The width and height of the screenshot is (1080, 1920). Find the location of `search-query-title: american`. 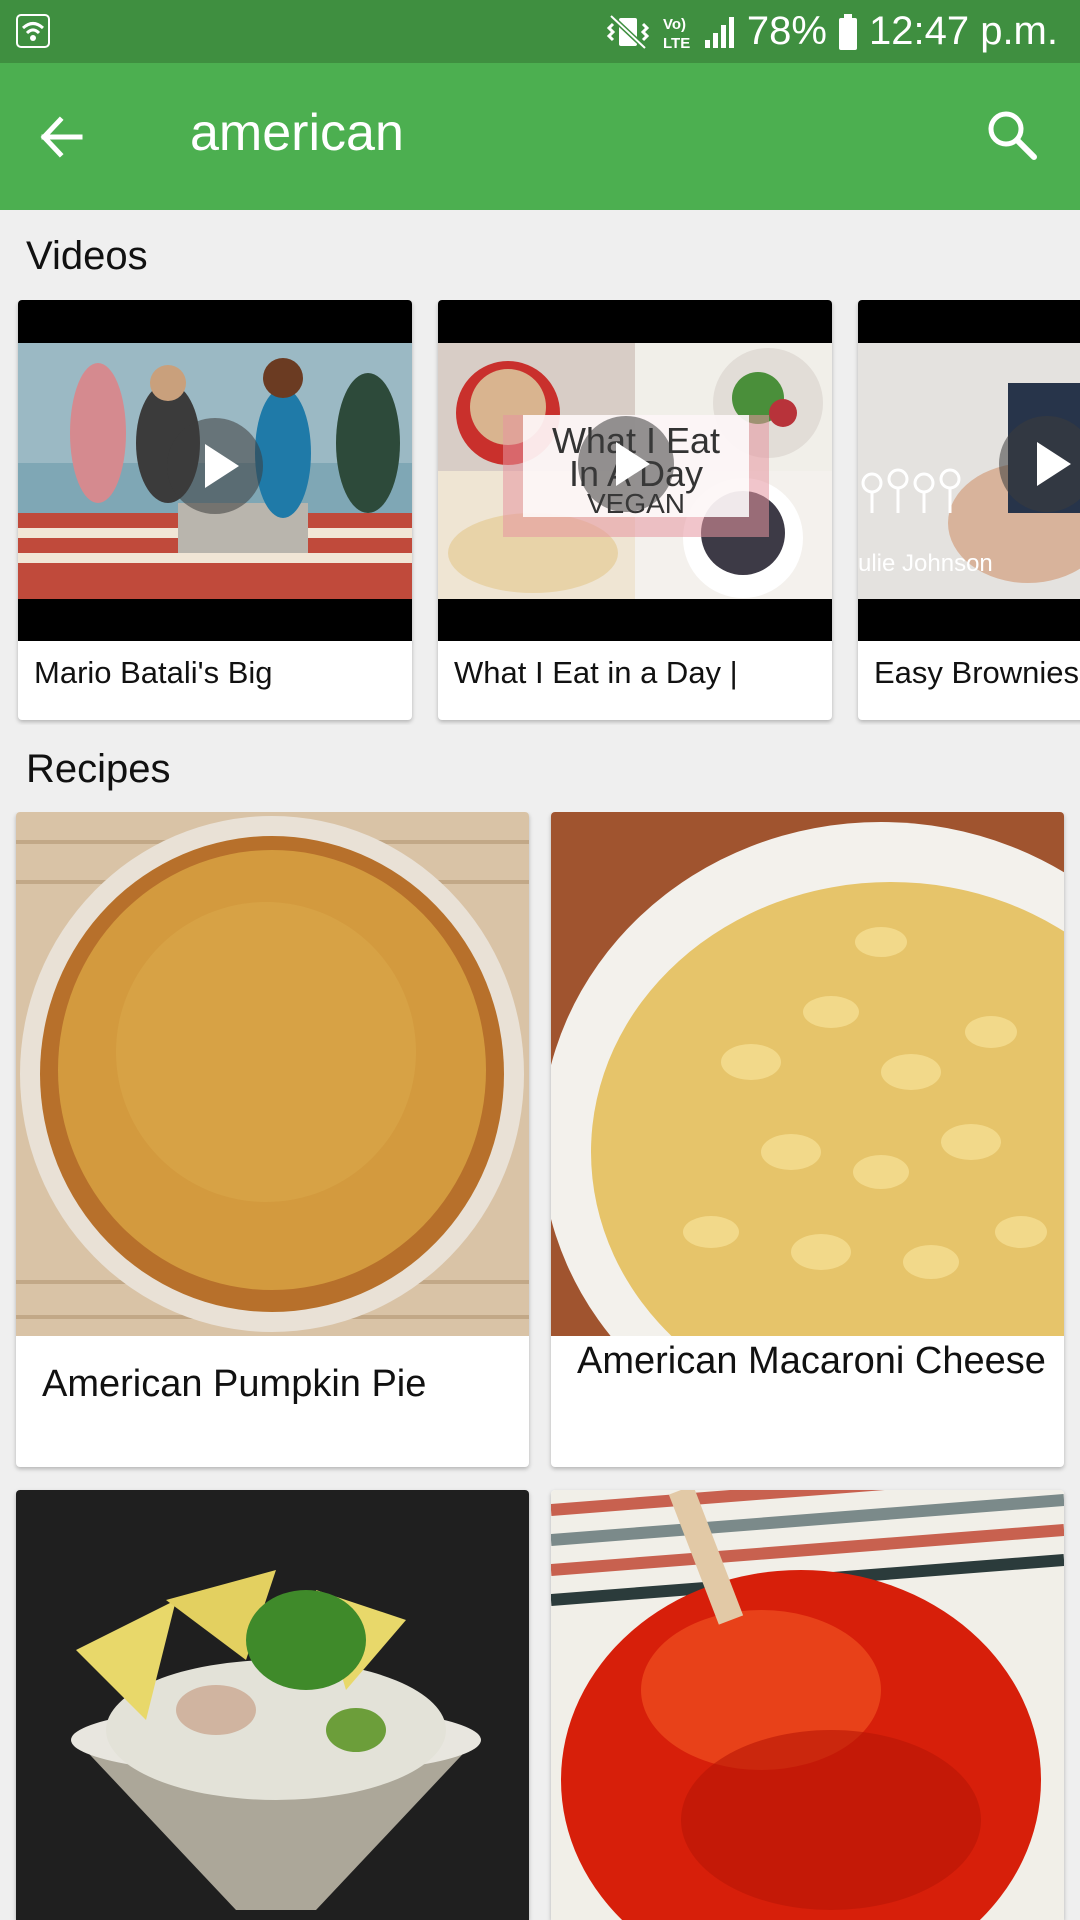

search-query-title: american is located at coordinates (297, 133).